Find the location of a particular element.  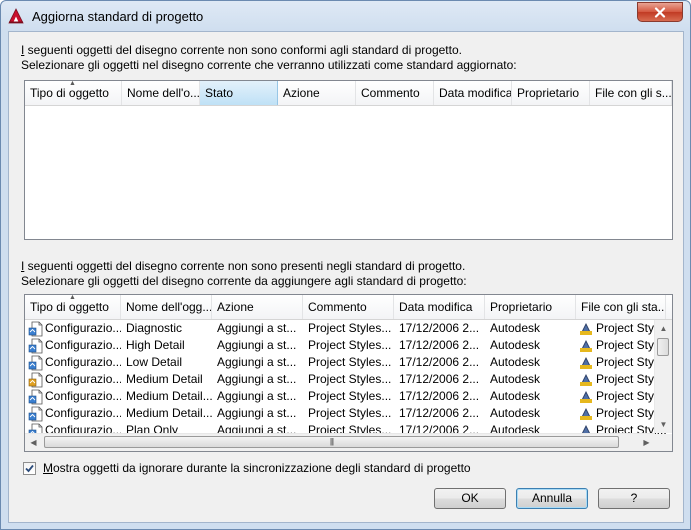

sort-ascending-icon: ▲ is located at coordinates (72, 297).